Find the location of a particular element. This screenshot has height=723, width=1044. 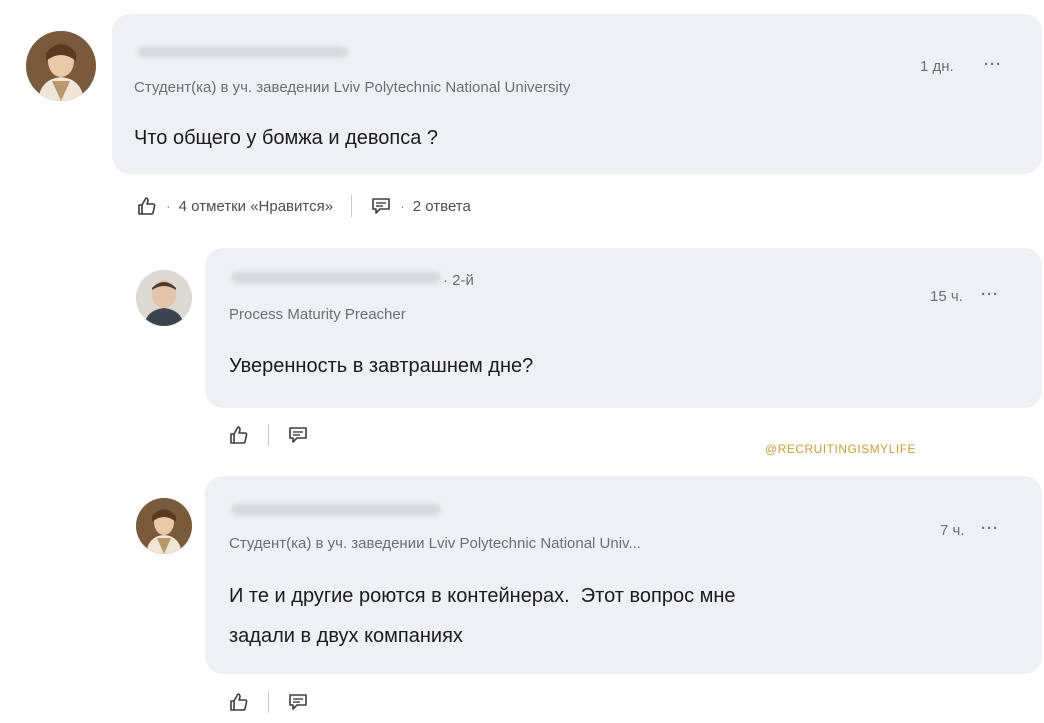

reply-time: 15 ч. is located at coordinates (946, 296).